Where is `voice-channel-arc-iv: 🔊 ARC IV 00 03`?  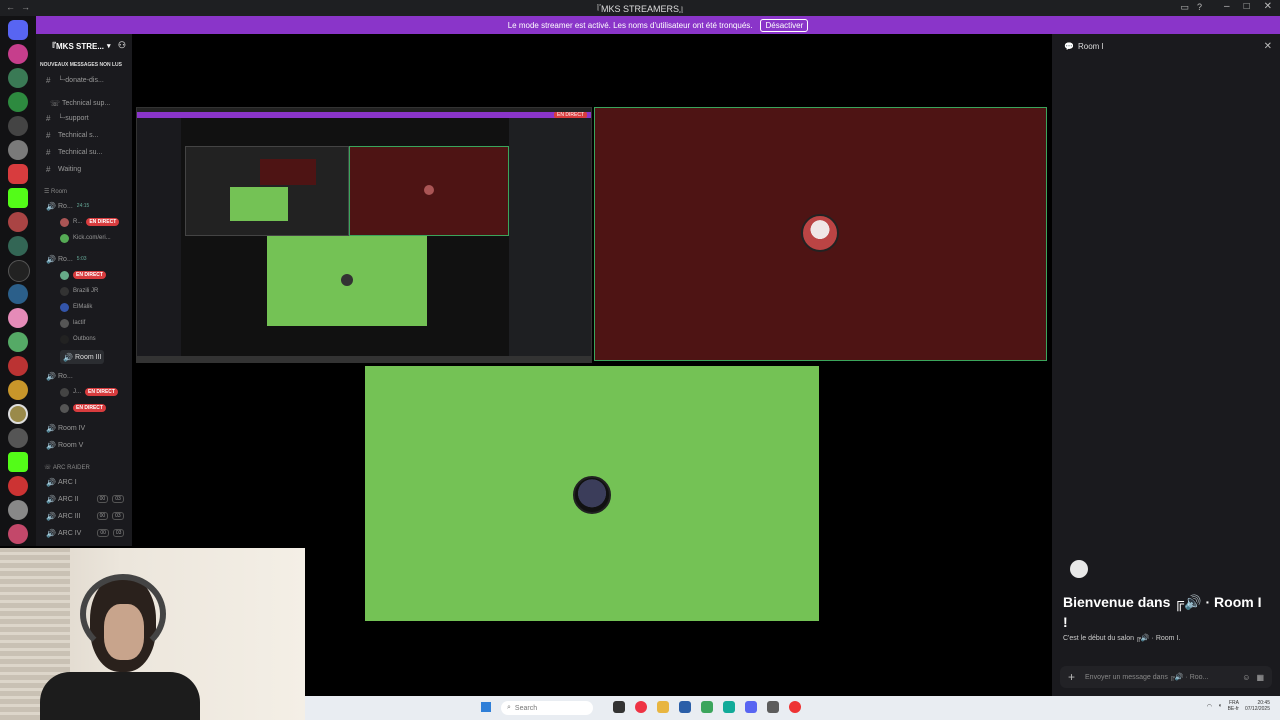
voice-channel-arc-iv: 🔊 ARC IV 00 03 is located at coordinates (85, 533).